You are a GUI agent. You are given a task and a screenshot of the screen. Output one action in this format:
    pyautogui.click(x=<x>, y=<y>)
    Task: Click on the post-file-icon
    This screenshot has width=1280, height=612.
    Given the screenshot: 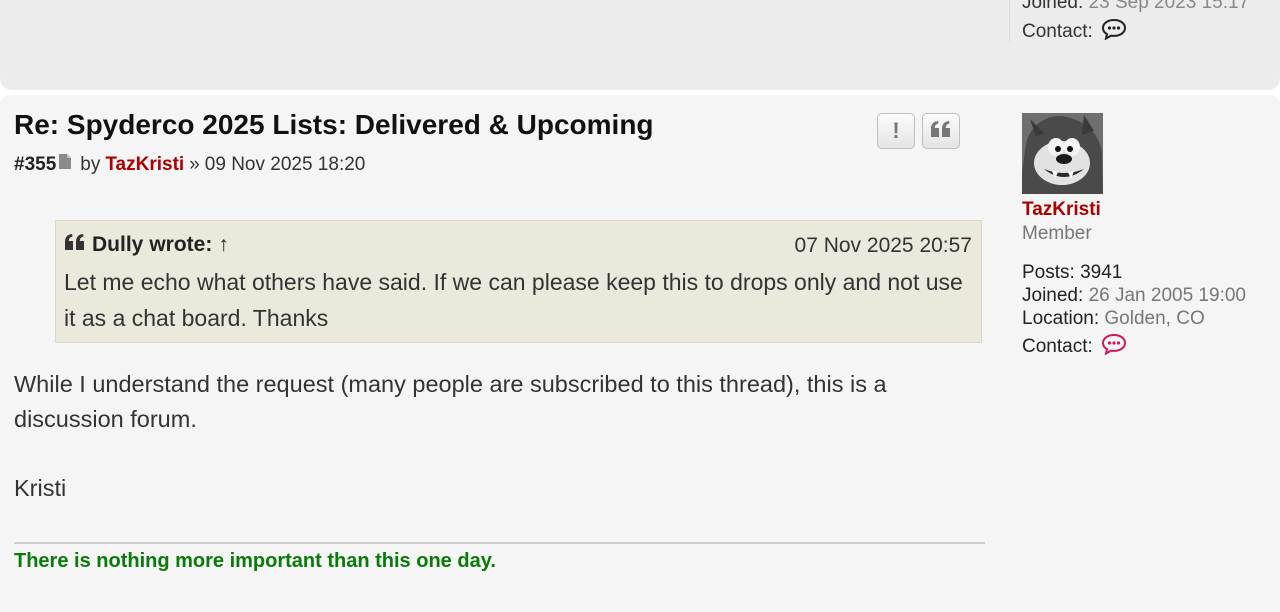 What is the action you would take?
    pyautogui.click(x=65, y=164)
    